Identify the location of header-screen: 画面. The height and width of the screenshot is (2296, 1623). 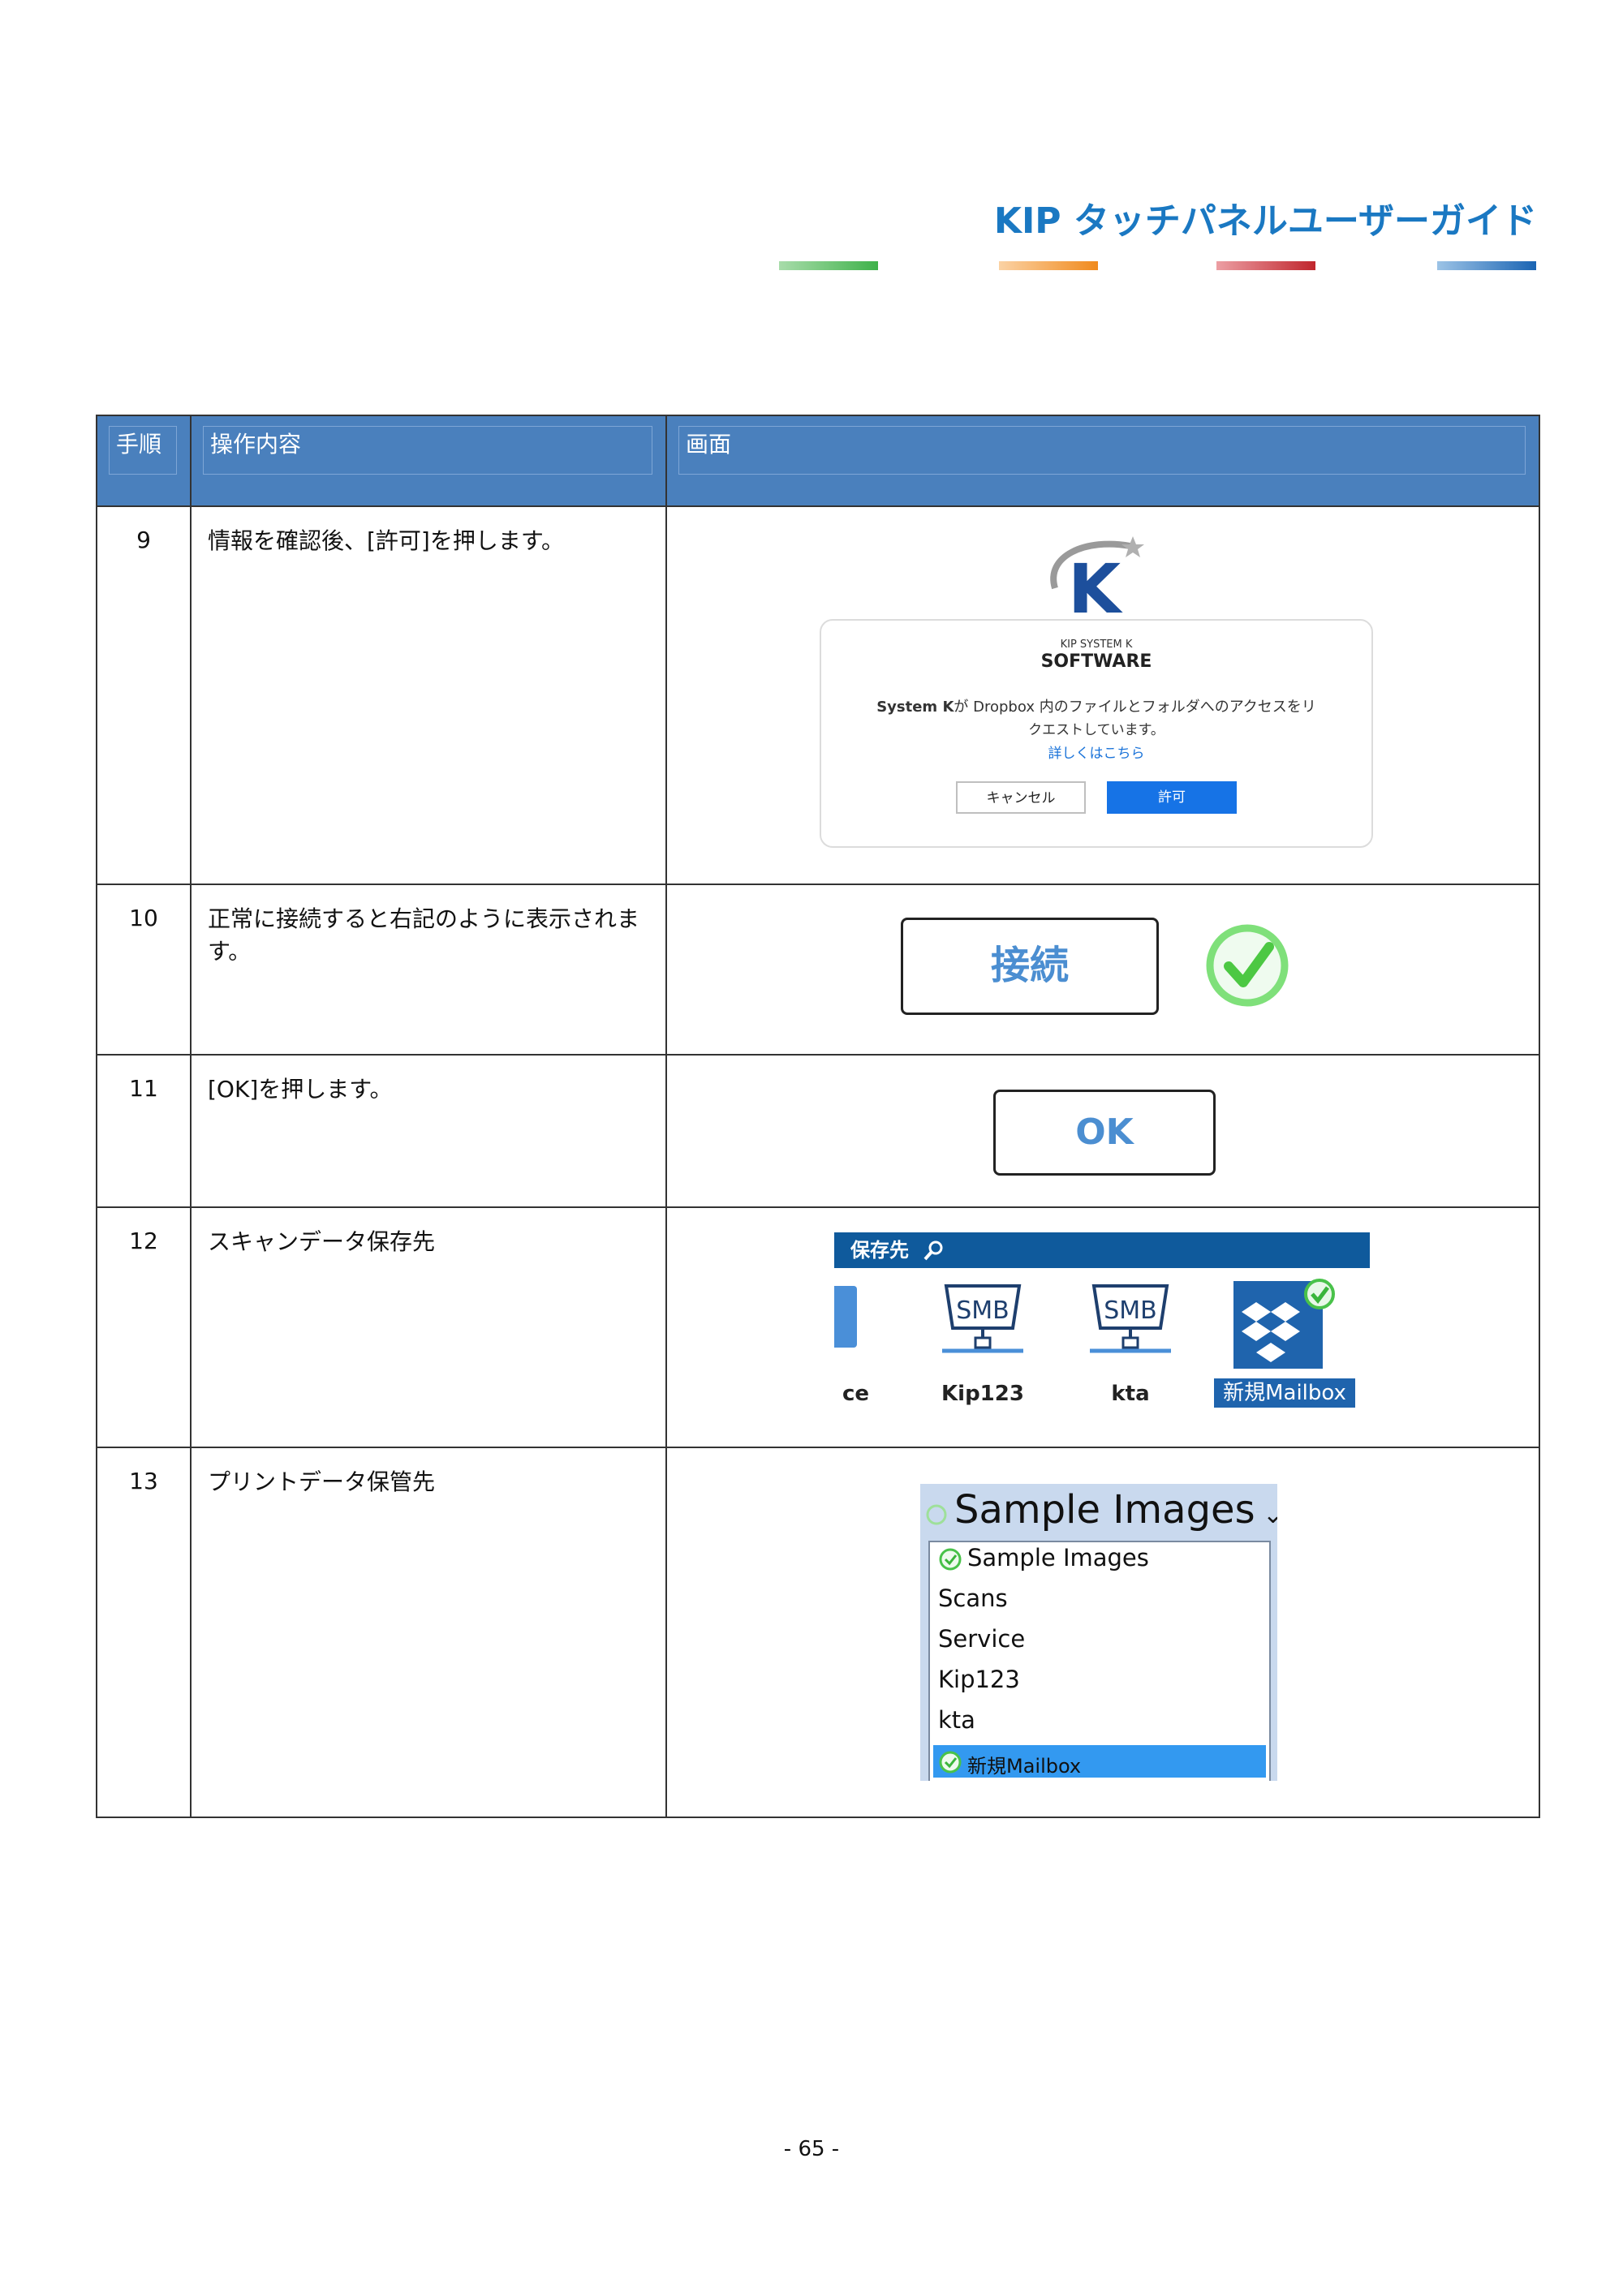
(1102, 450).